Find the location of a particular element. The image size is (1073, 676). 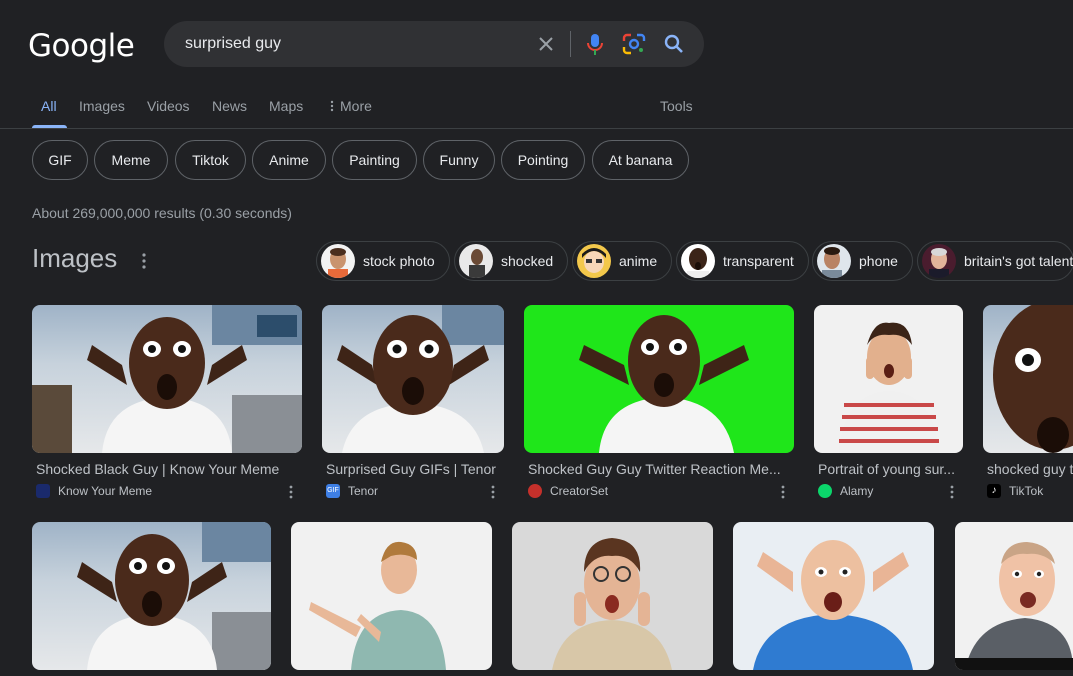

result-source: GIF Tenor is located at coordinates (352, 491).